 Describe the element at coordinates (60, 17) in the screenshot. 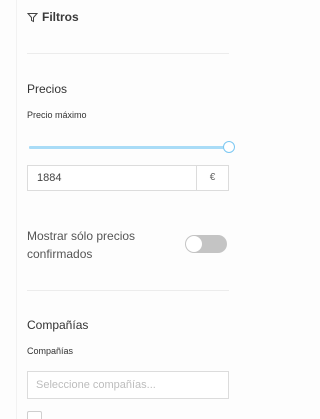

I see `filters-title: Filtros` at that location.